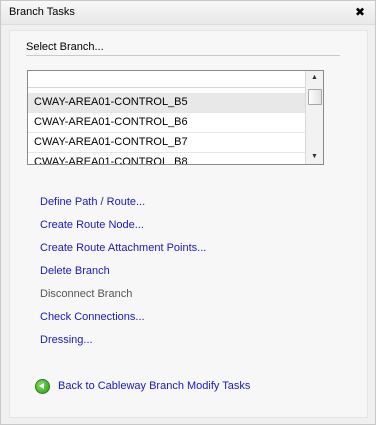 This screenshot has width=376, height=425. Describe the element at coordinates (42, 12) in the screenshot. I see `panel-title: Branch Tasks` at that location.